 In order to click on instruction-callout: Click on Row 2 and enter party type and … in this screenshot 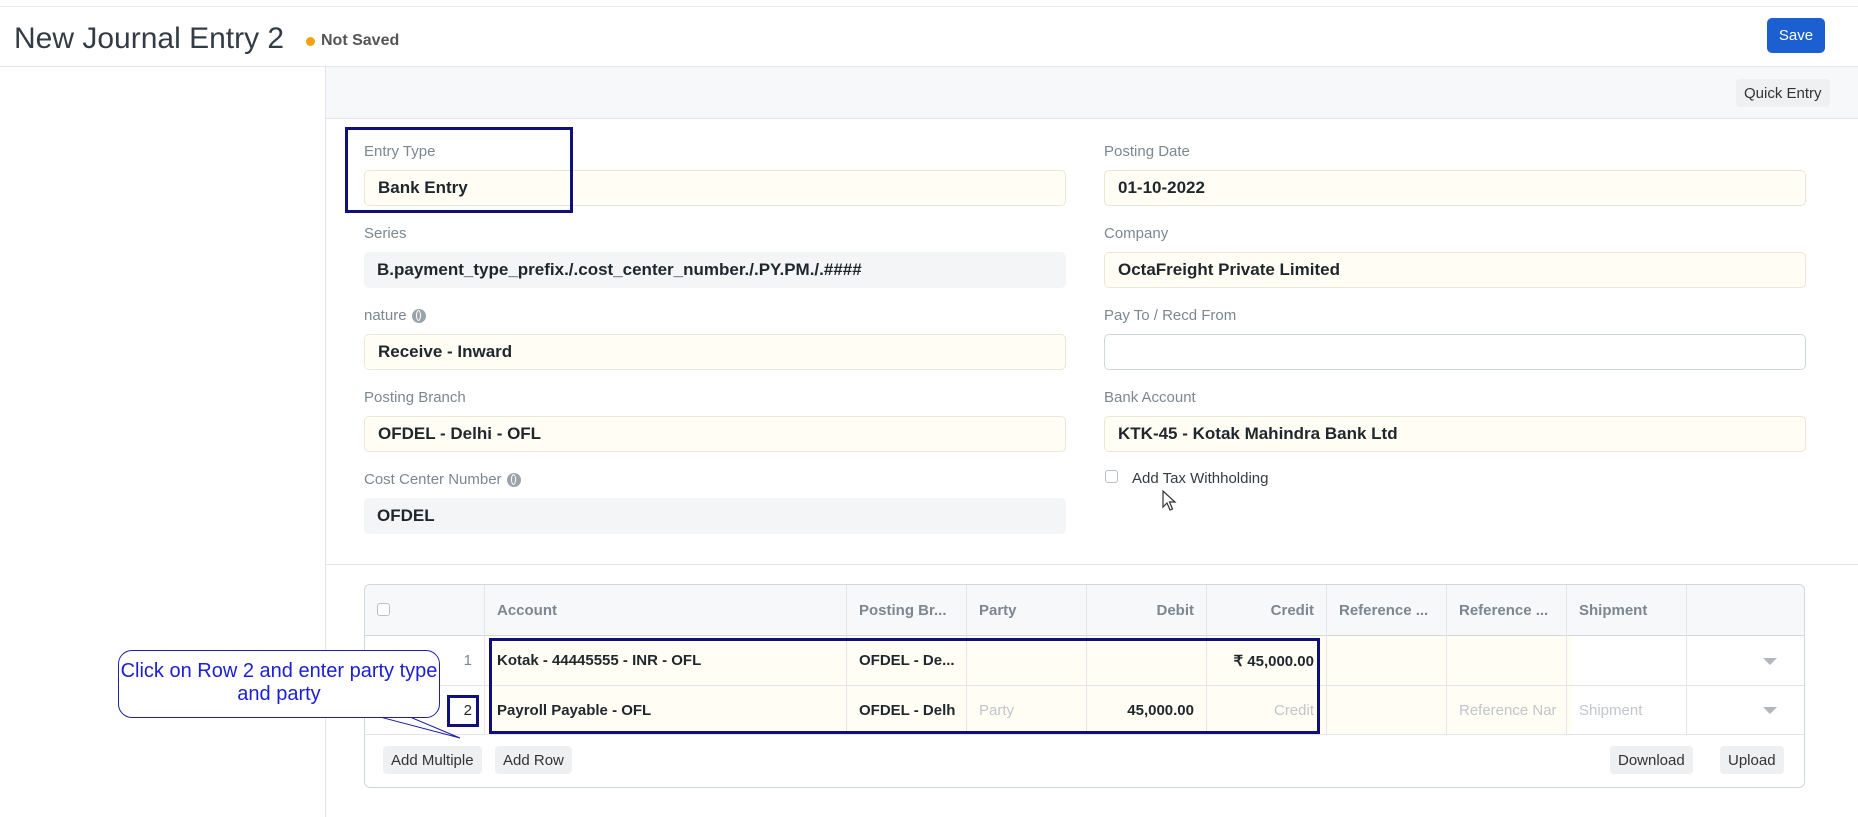, I will do `click(279, 684)`.